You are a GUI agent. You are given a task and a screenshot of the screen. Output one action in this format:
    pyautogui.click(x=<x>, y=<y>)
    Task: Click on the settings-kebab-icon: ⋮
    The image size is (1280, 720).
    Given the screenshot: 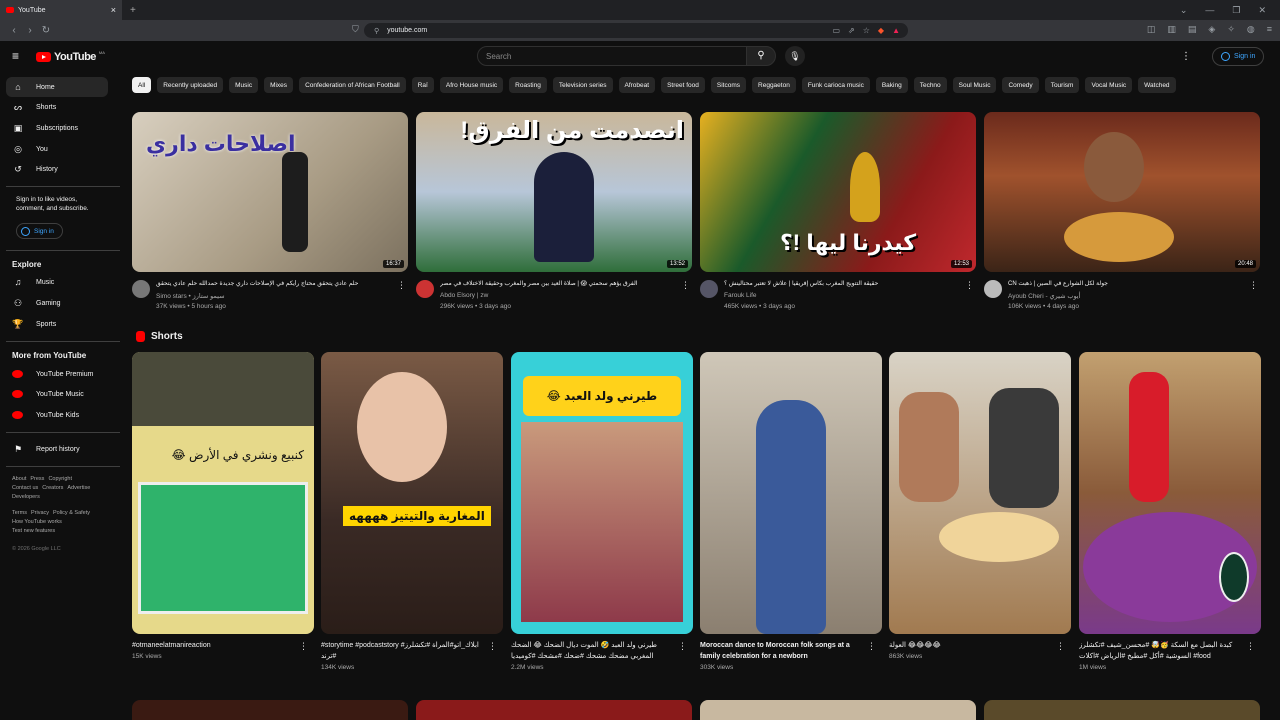 What is the action you would take?
    pyautogui.click(x=1186, y=56)
    